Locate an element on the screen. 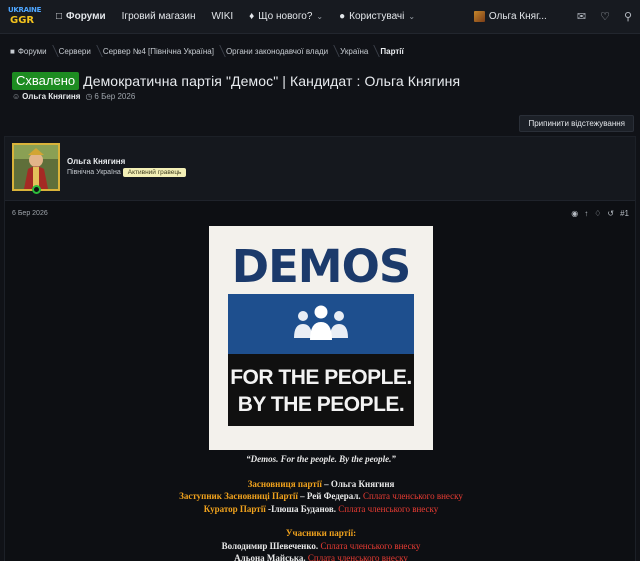 This screenshot has width=640, height=561. founder-label: Засновниця партії is located at coordinates (284, 483).